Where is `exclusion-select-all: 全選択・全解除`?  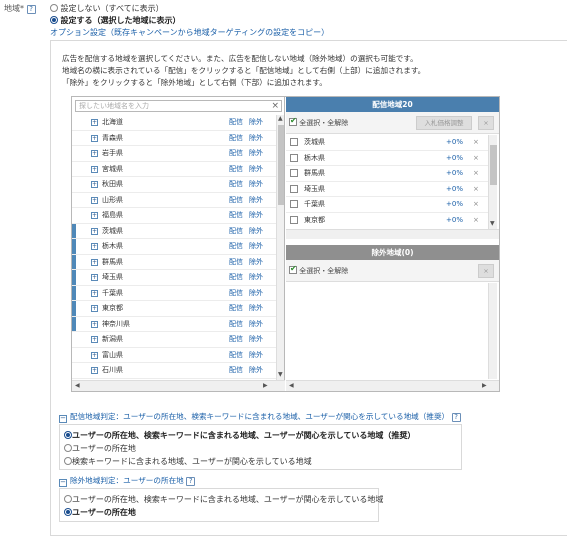
exclusion-select-all: 全選択・全解除 is located at coordinates (318, 270).